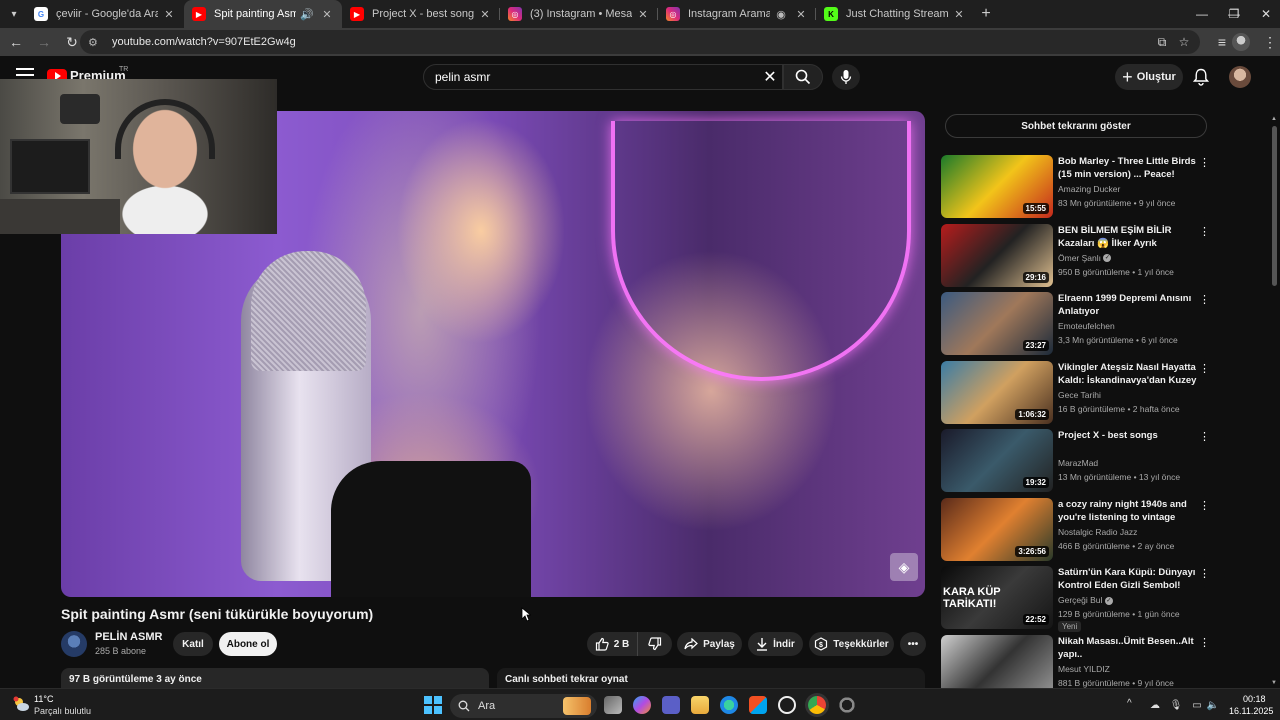 The image size is (1280, 720). I want to click on recommended-channel-name: Emoteufelchen, so click(1086, 326).